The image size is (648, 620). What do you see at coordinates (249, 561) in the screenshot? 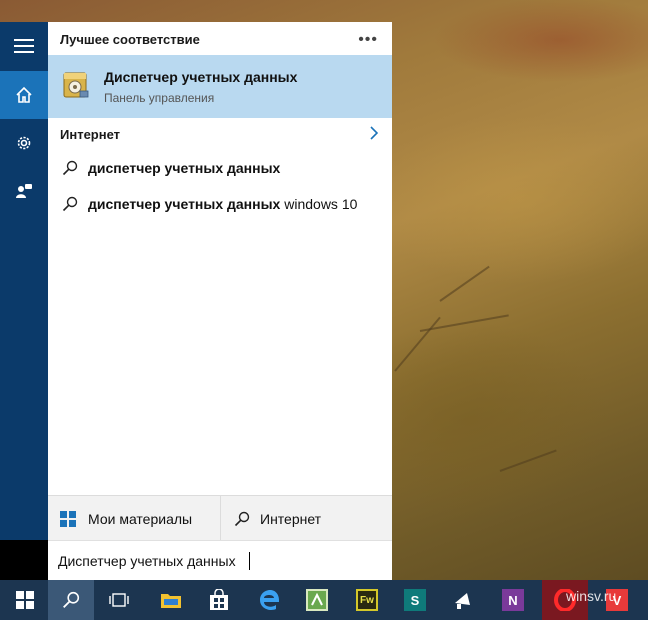
I see `text-caret` at bounding box center [249, 561].